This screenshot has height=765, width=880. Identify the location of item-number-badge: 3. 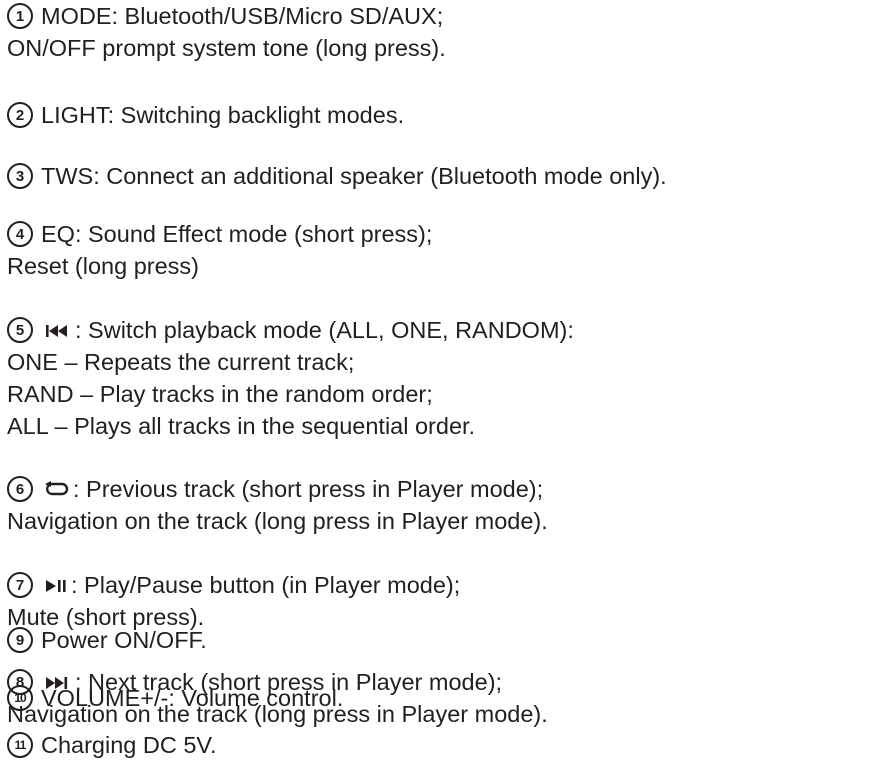
(20, 176).